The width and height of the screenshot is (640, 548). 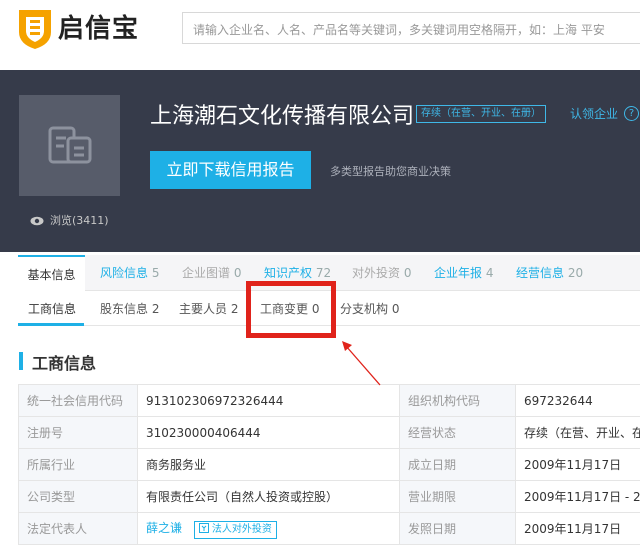 I want to click on status-badge: 存续（在营、开业、在册）, so click(x=481, y=114).